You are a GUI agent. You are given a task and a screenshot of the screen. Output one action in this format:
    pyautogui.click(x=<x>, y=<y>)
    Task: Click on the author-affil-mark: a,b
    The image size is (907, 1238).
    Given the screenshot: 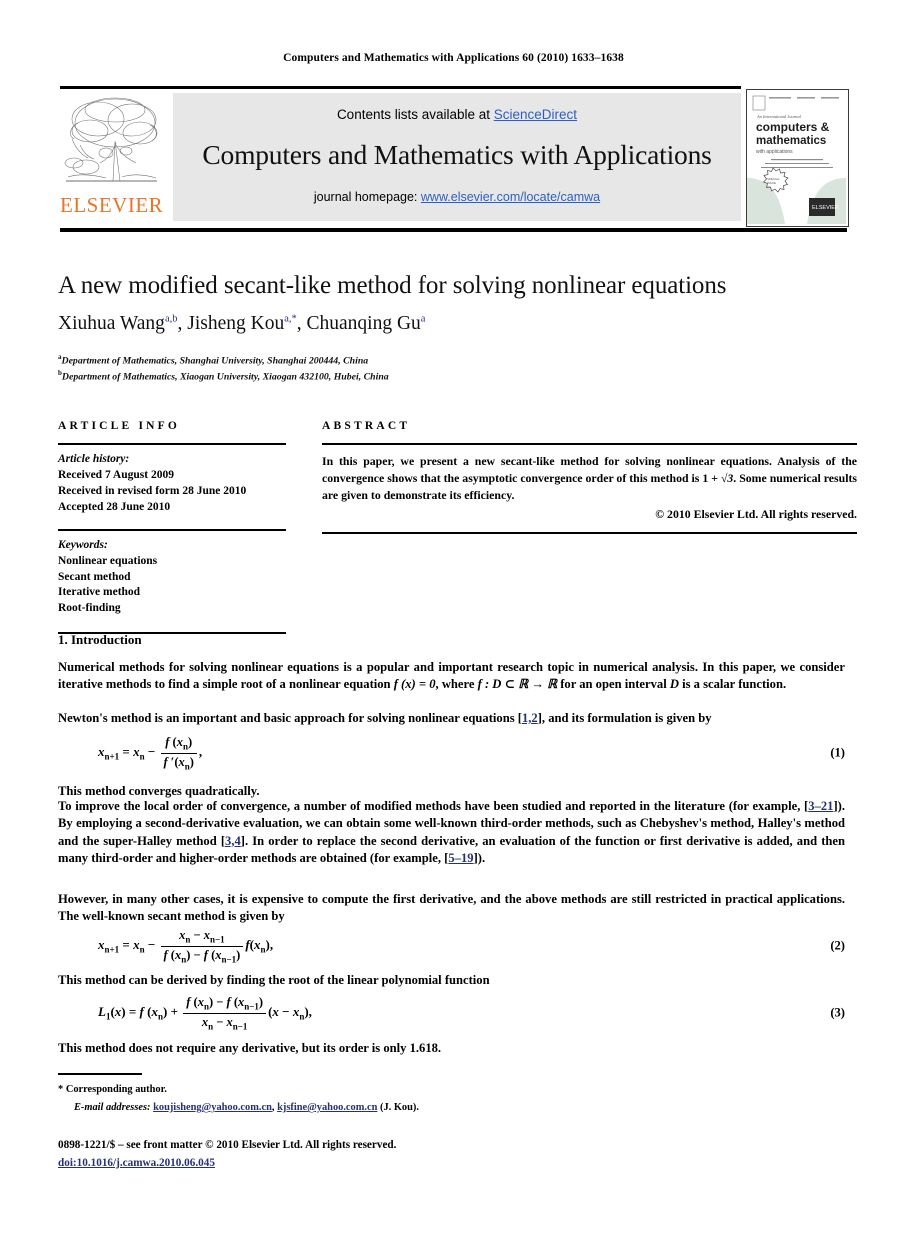 What is the action you would take?
    pyautogui.click(x=171, y=319)
    